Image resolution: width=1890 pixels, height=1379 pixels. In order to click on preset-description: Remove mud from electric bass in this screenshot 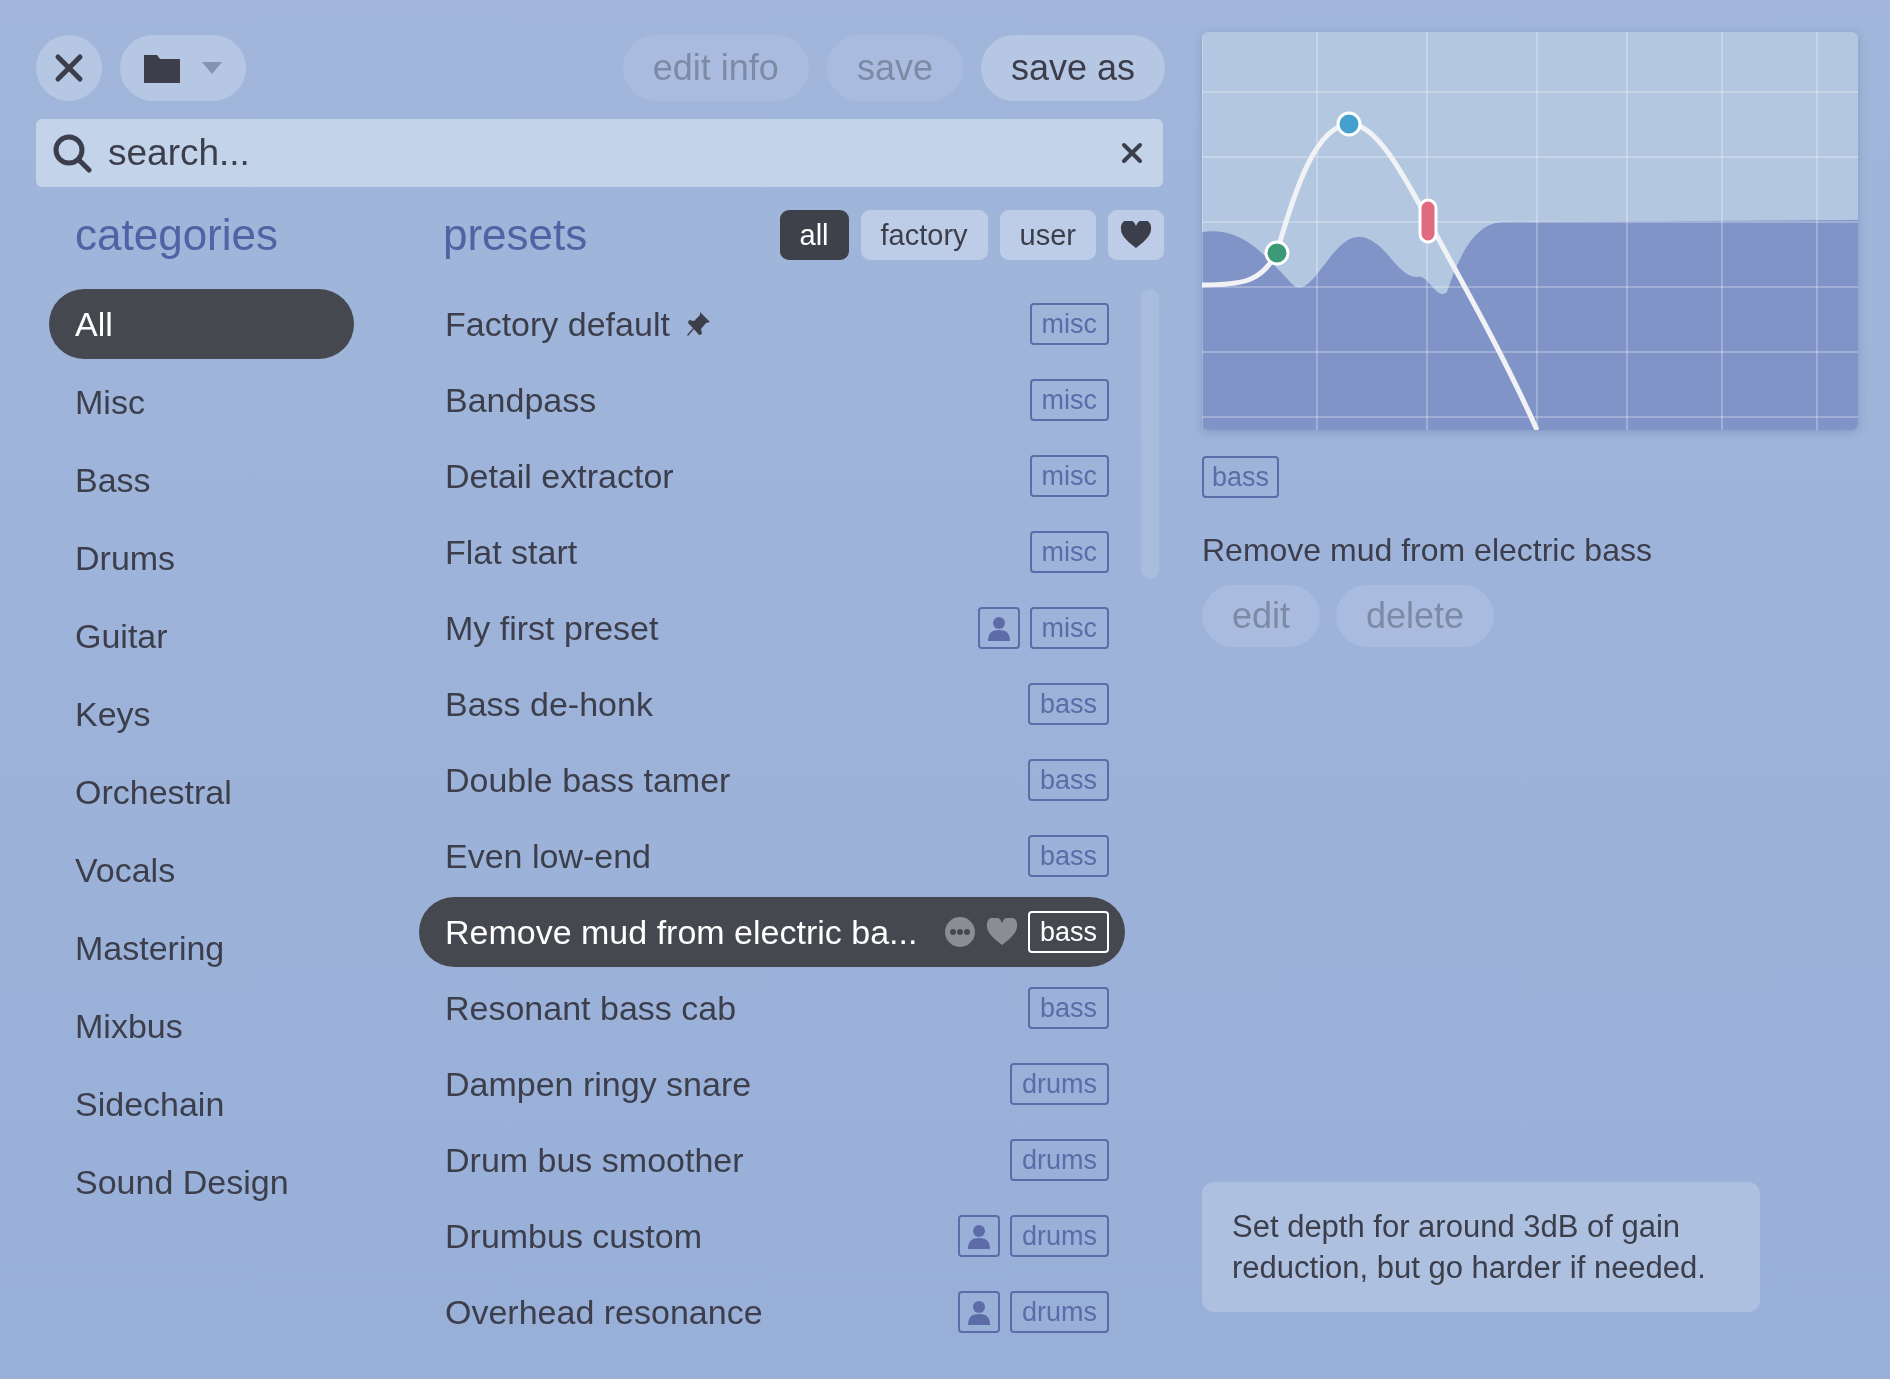, I will do `click(1427, 550)`.